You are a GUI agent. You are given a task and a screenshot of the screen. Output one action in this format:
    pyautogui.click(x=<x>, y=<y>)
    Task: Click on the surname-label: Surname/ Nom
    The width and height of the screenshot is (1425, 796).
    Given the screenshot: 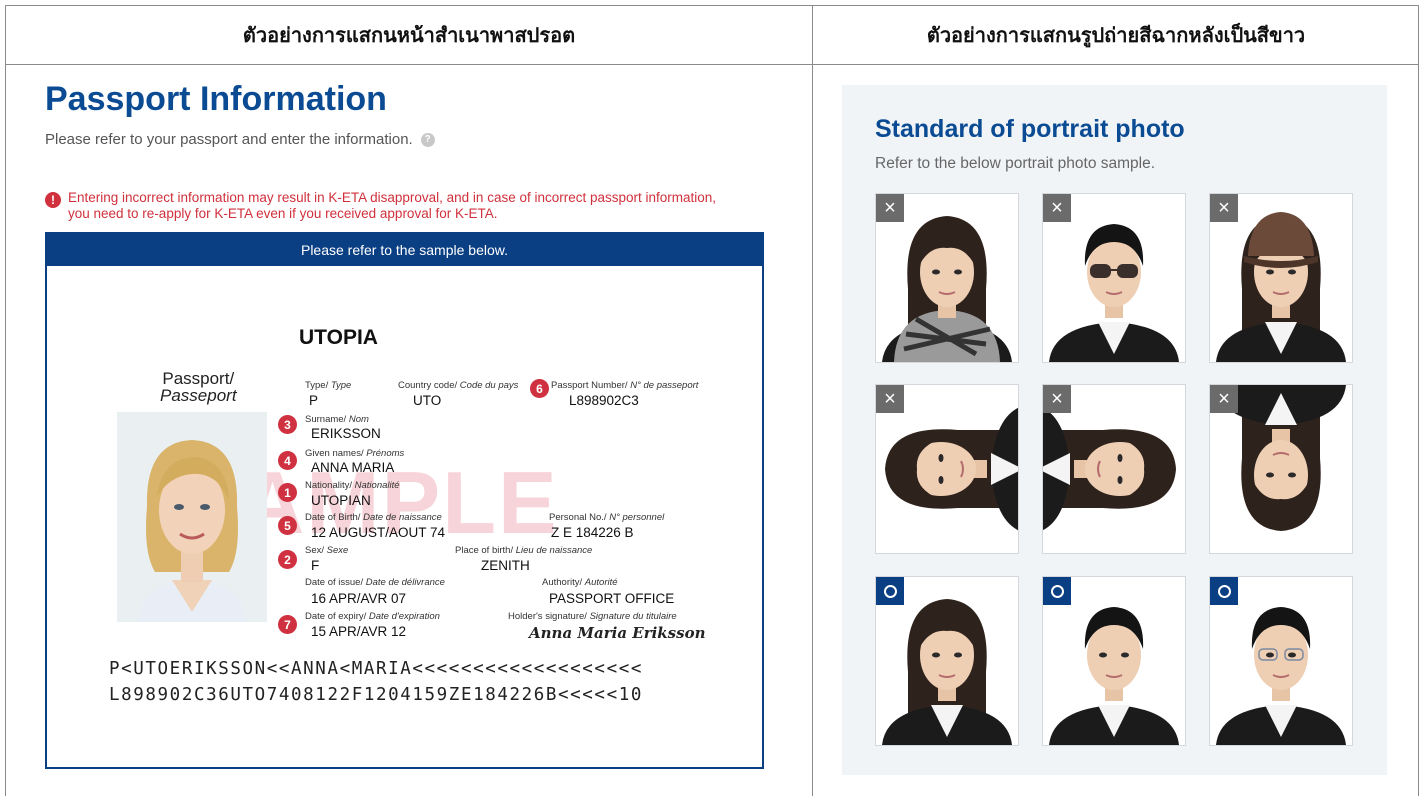 What is the action you would take?
    pyautogui.click(x=337, y=419)
    